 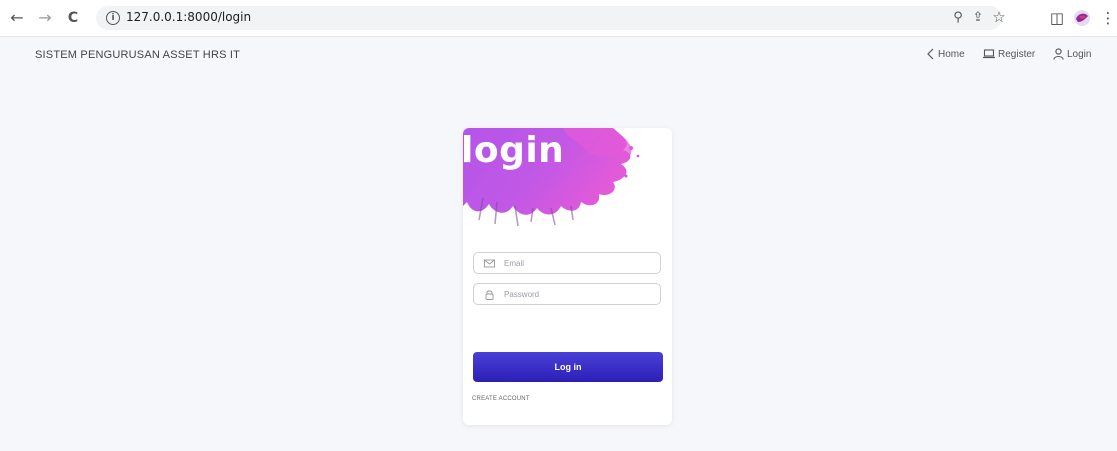 I want to click on nav-login-label: Login, so click(x=1079, y=54).